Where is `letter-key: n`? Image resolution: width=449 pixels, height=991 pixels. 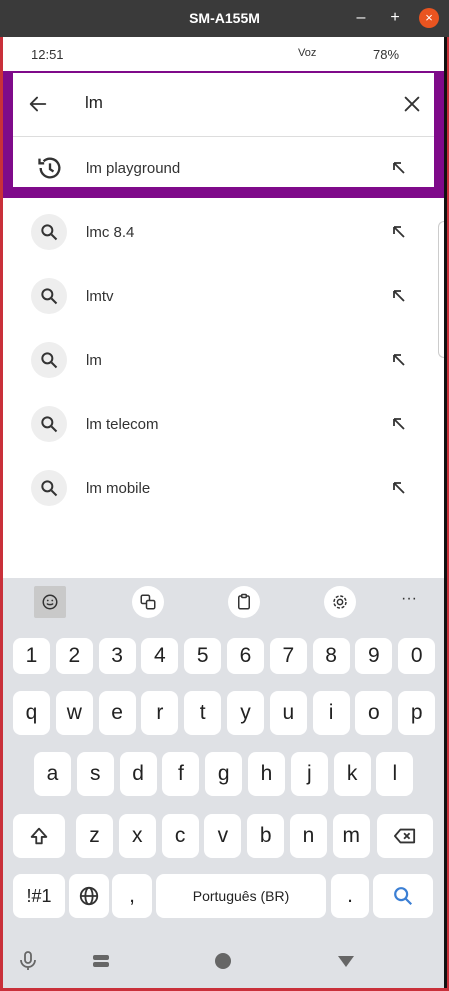
letter-key: n is located at coordinates (308, 836).